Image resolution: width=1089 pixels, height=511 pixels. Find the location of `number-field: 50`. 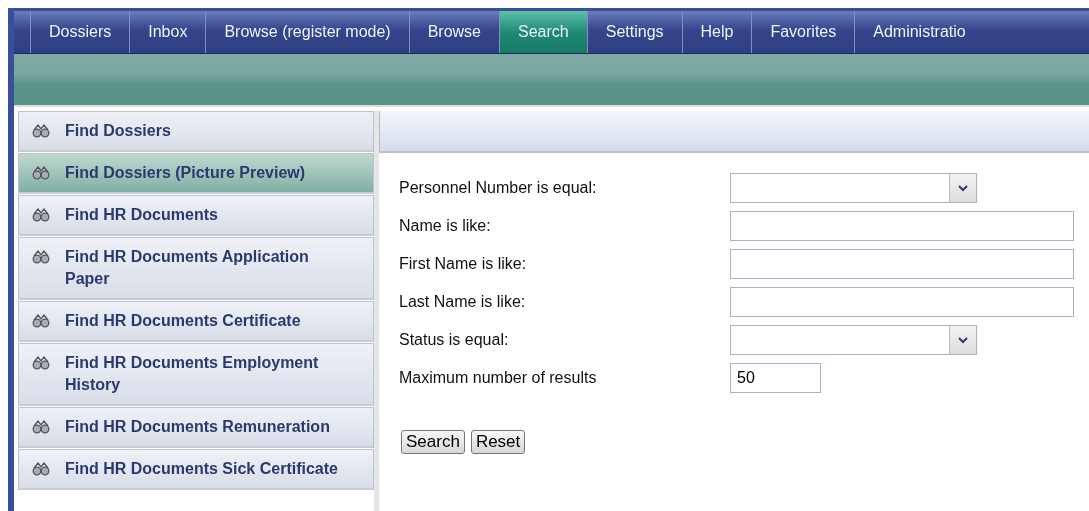

number-field: 50 is located at coordinates (775, 378).